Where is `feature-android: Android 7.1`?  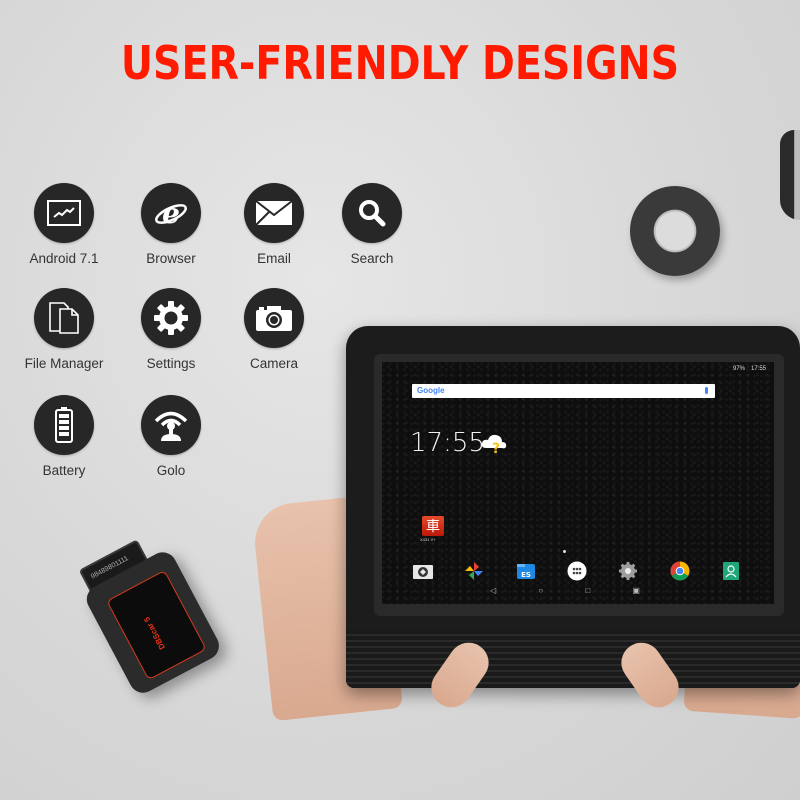
feature-android: Android 7.1 is located at coordinates (64, 224).